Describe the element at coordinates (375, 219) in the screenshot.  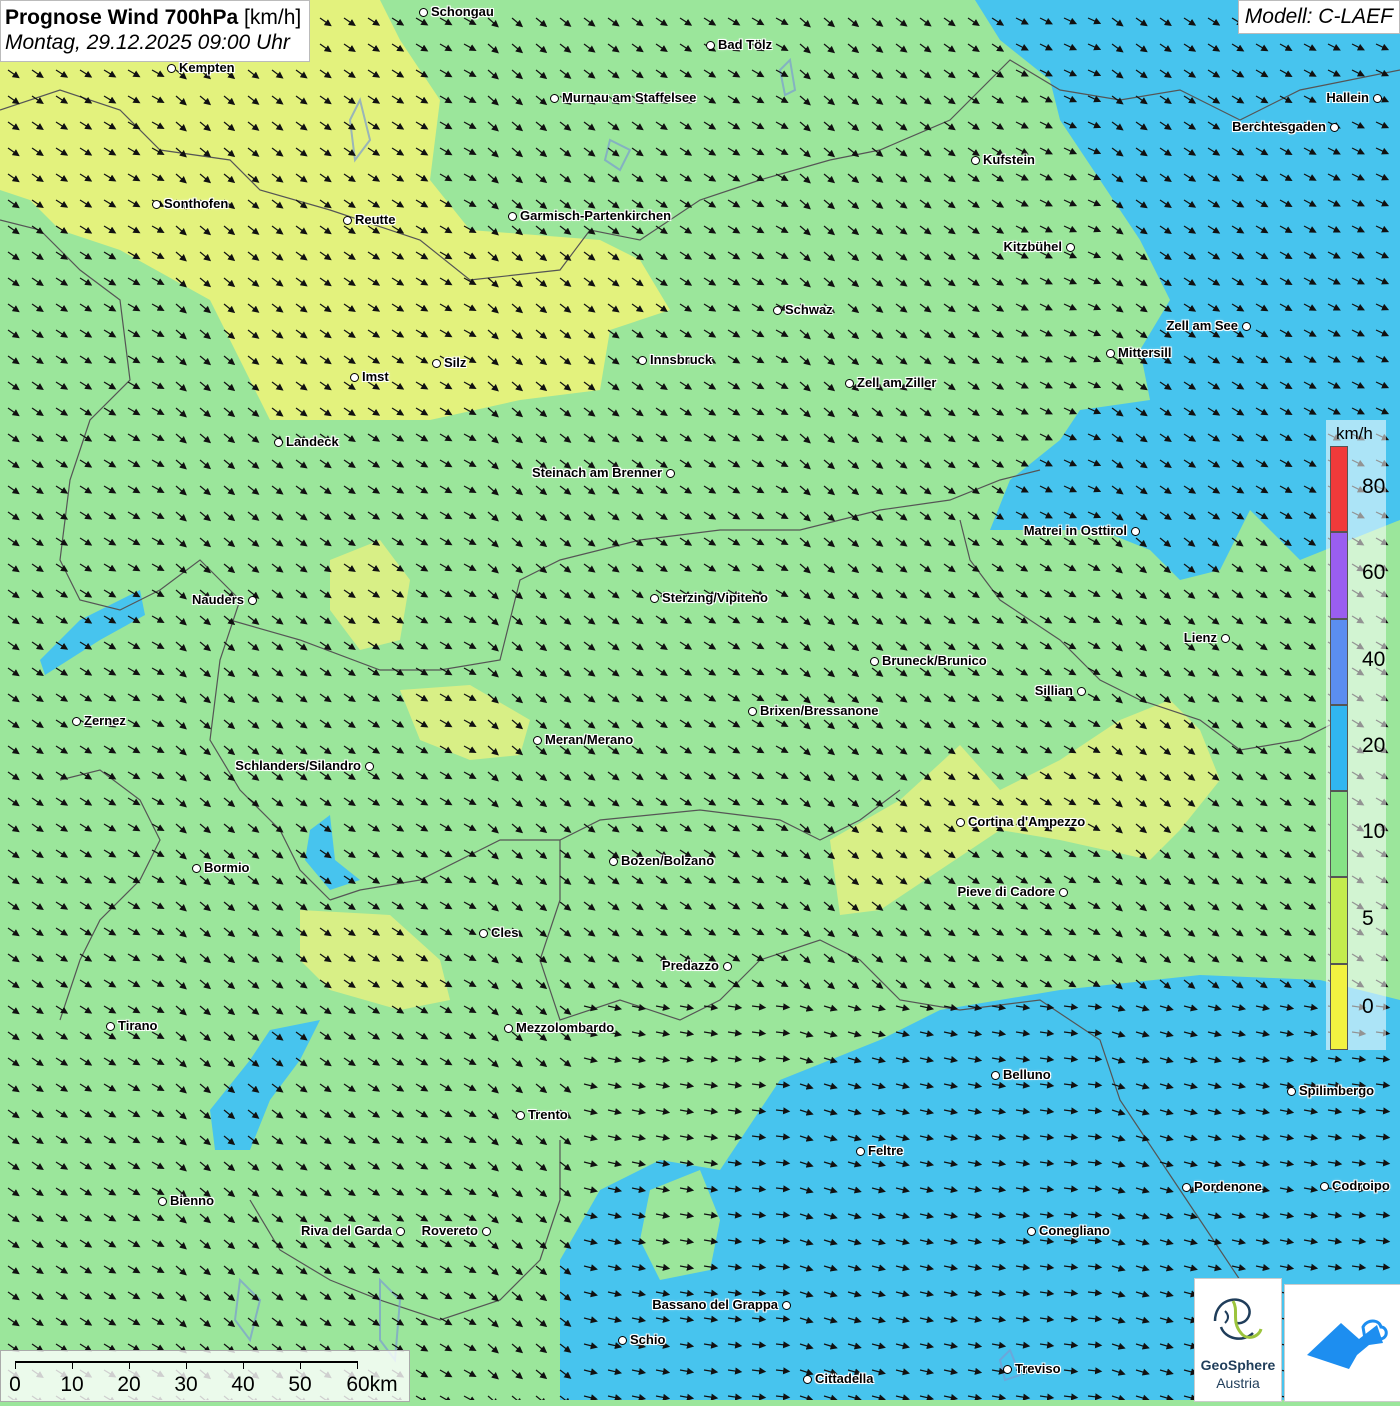
I see `city-label: Reutte` at that location.